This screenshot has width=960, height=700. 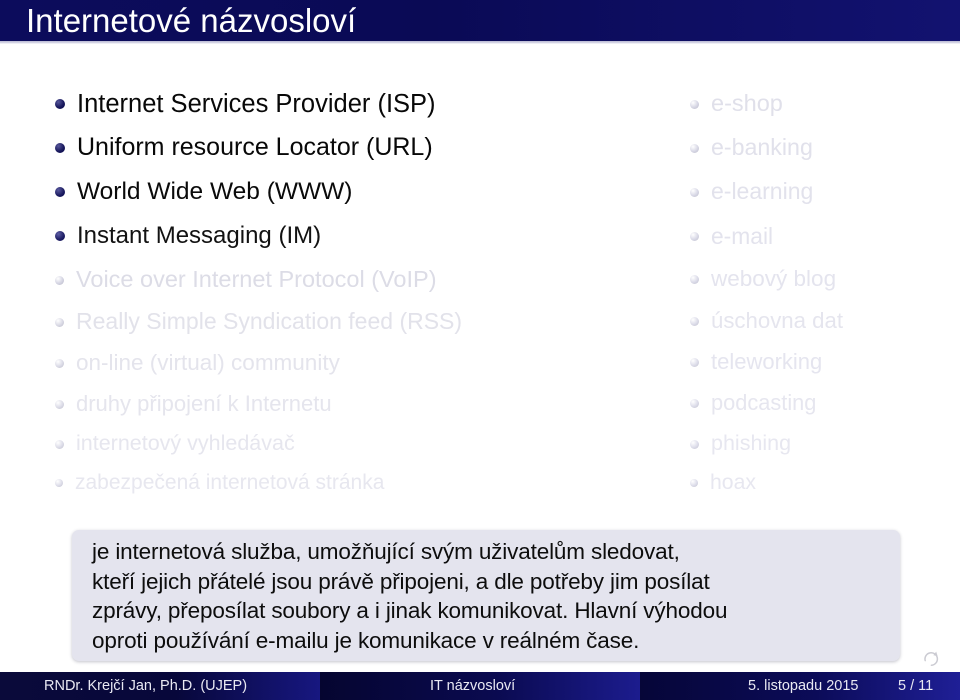 I want to click on list-item-label: druhy připojení k Internetu, so click(x=204, y=404).